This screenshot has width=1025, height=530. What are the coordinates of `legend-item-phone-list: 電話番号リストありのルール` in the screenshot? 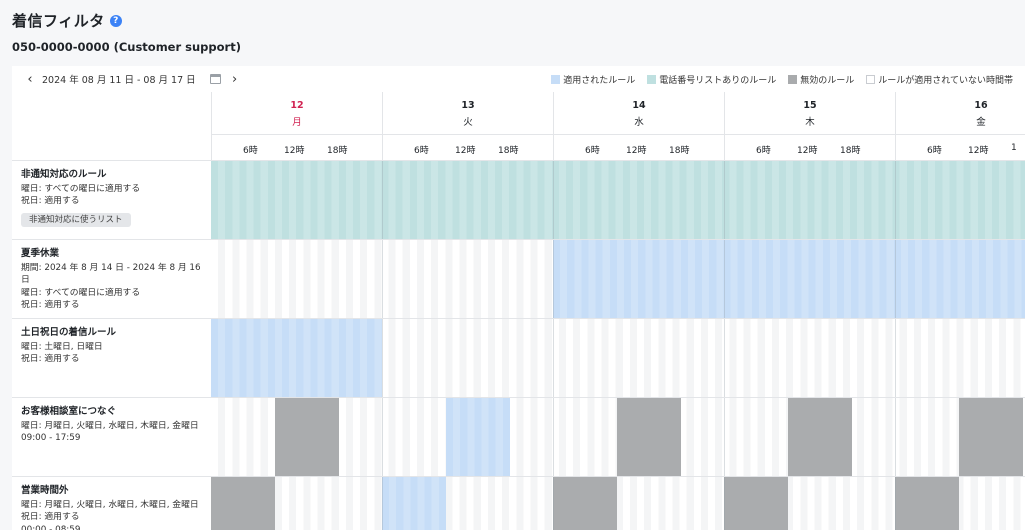 It's located at (711, 79).